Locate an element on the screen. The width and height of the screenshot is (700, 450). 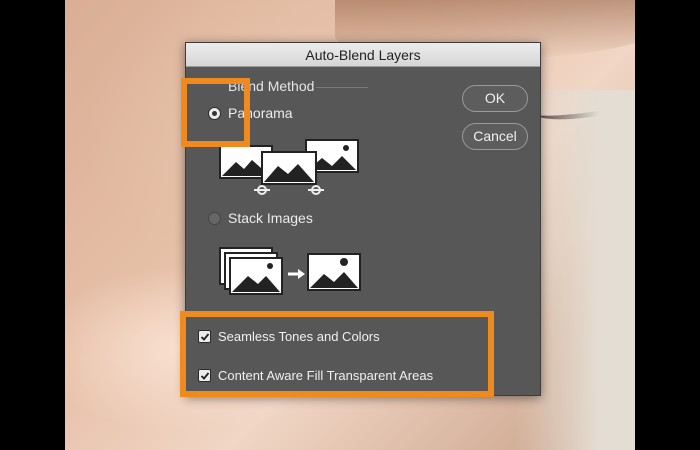
checkbox-box-content-aware-fill is located at coordinates (204, 375).